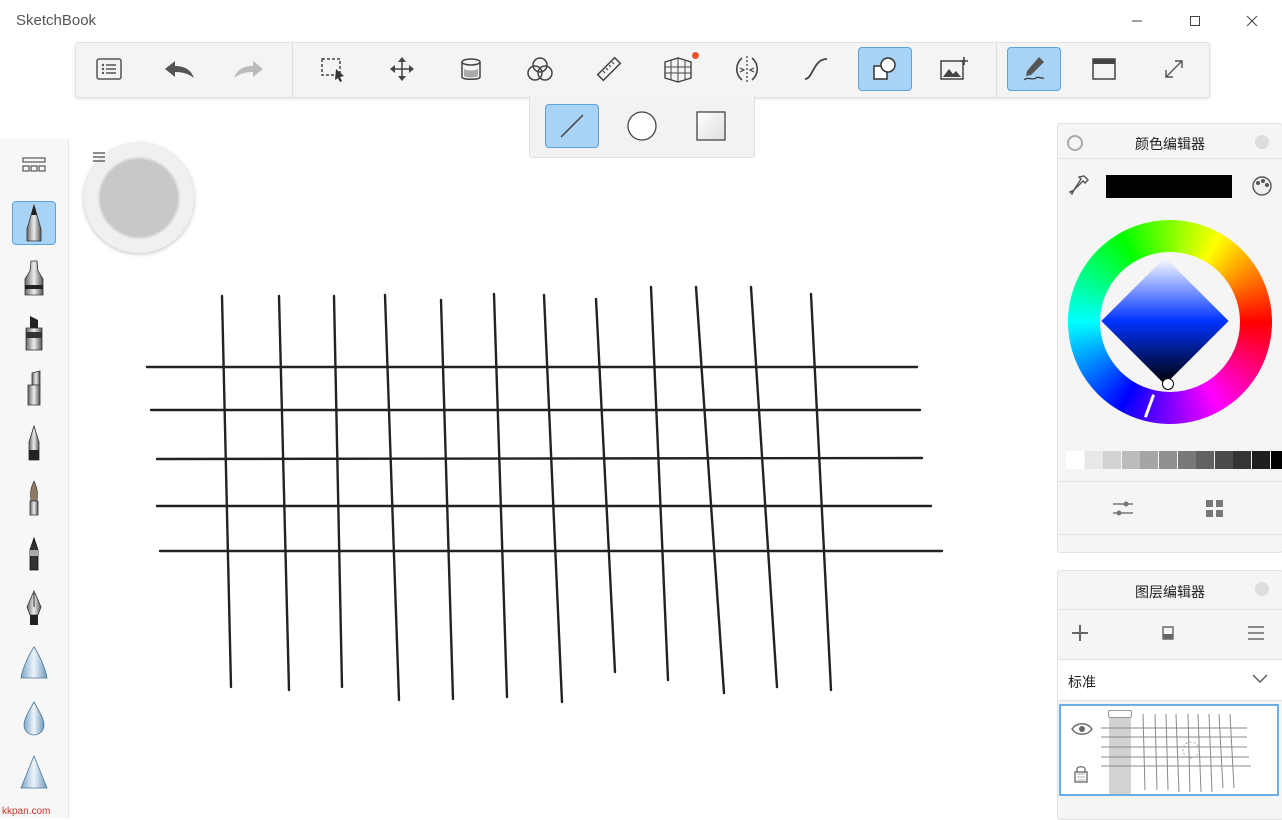 The image size is (1282, 820). I want to click on layer-editor-title: 图层编辑器, so click(1170, 592).